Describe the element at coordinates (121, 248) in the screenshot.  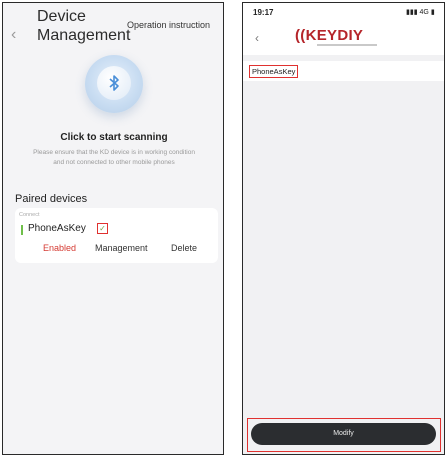
I see `management-button: Management` at that location.